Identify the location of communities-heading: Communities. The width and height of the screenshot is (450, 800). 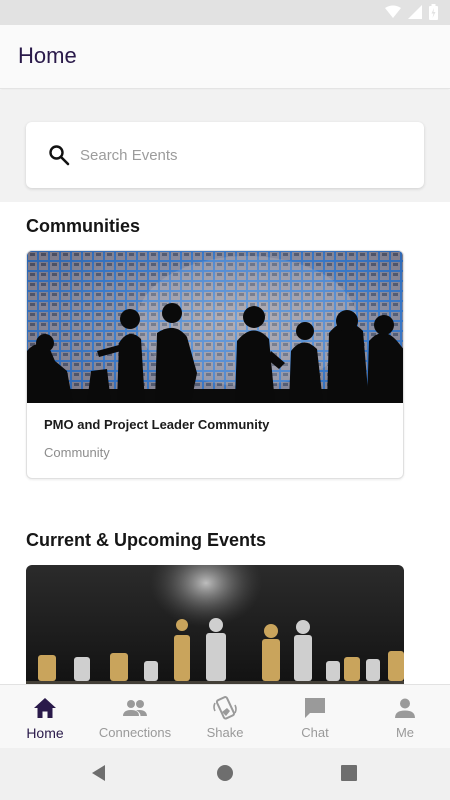
(83, 226).